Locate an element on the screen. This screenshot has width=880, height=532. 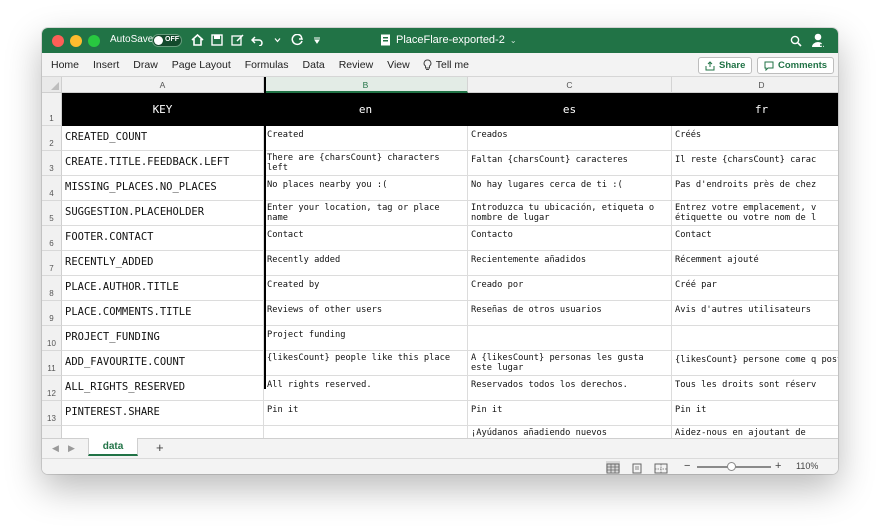
row-header: 2 is located at coordinates (52, 138).